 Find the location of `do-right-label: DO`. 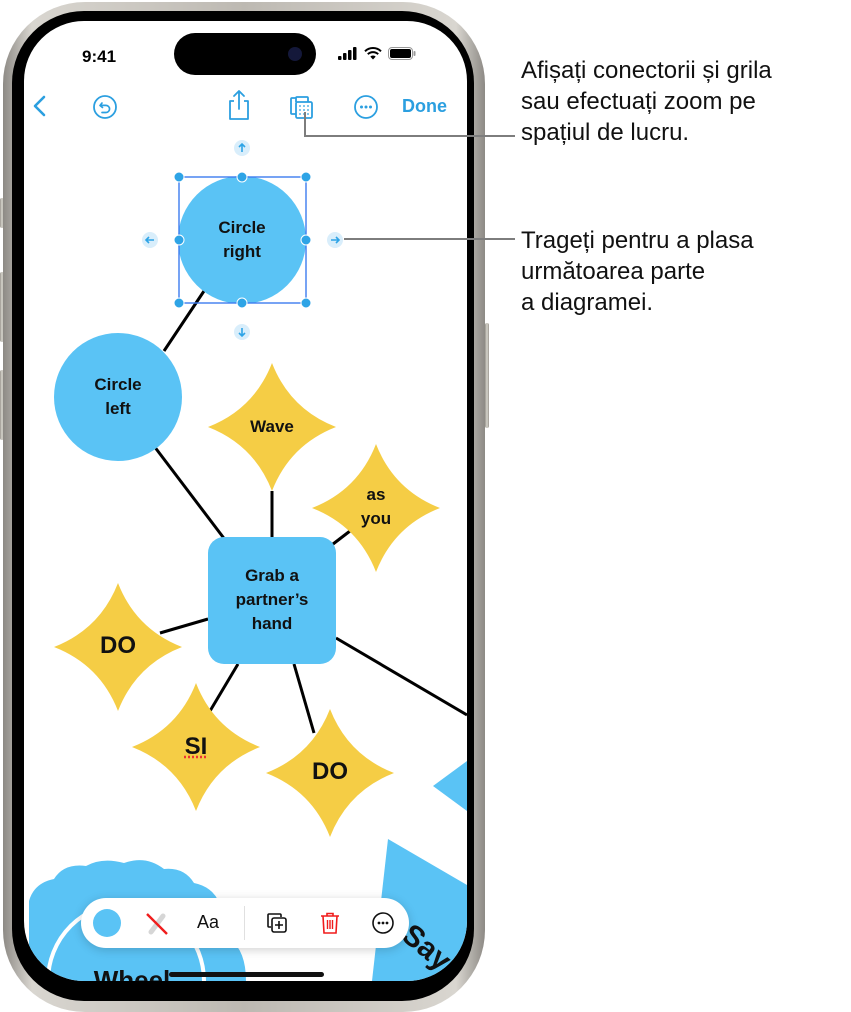

do-right-label: DO is located at coordinates (330, 771).